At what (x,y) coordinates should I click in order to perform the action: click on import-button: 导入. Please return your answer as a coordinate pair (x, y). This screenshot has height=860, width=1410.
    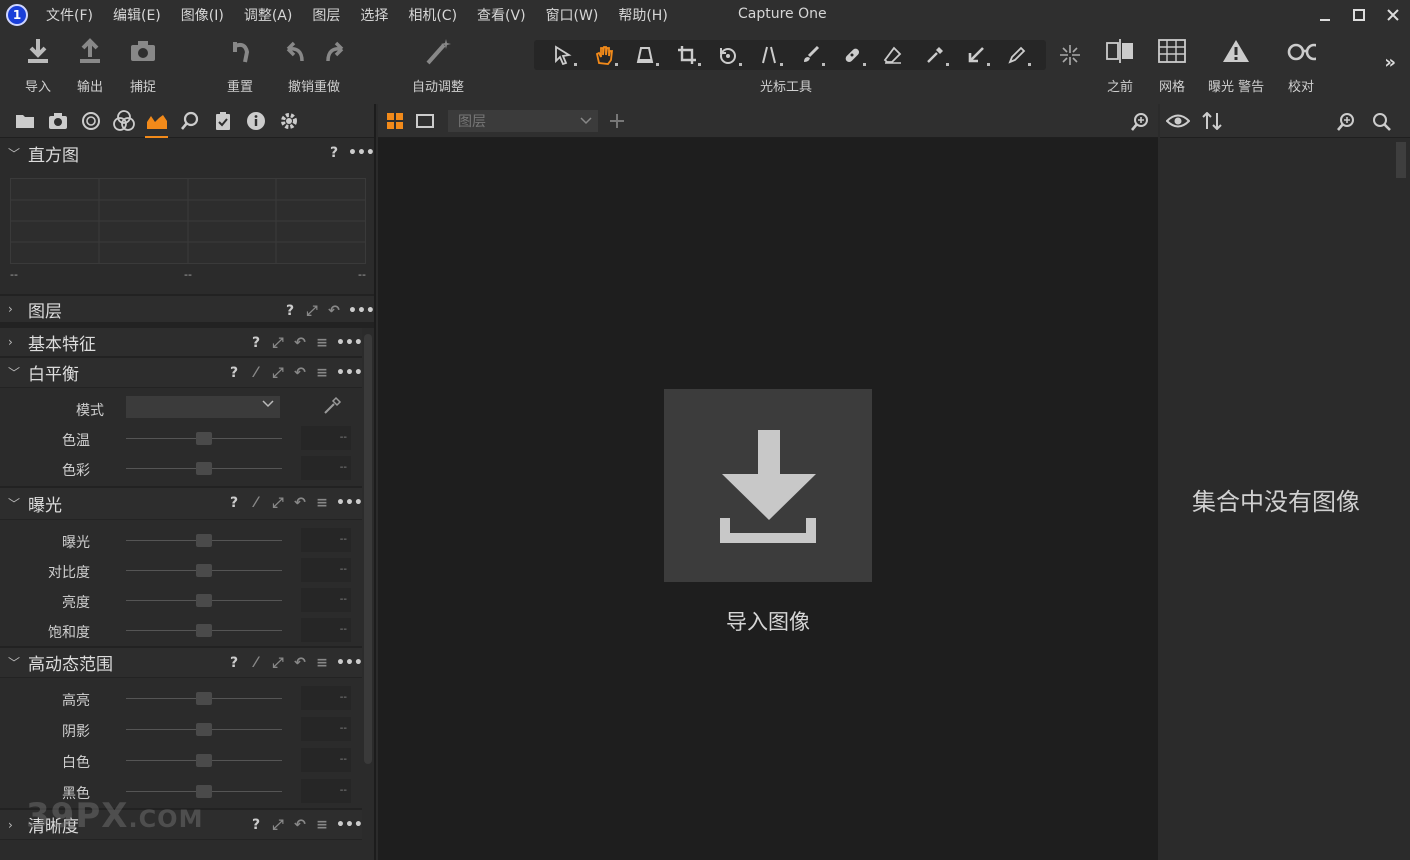
    Looking at the image, I should click on (38, 65).